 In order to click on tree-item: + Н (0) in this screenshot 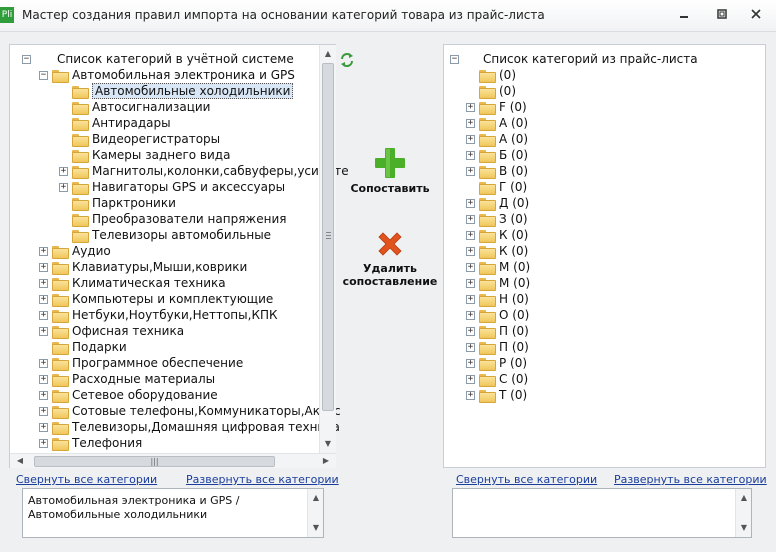, I will do `click(497, 299)`.